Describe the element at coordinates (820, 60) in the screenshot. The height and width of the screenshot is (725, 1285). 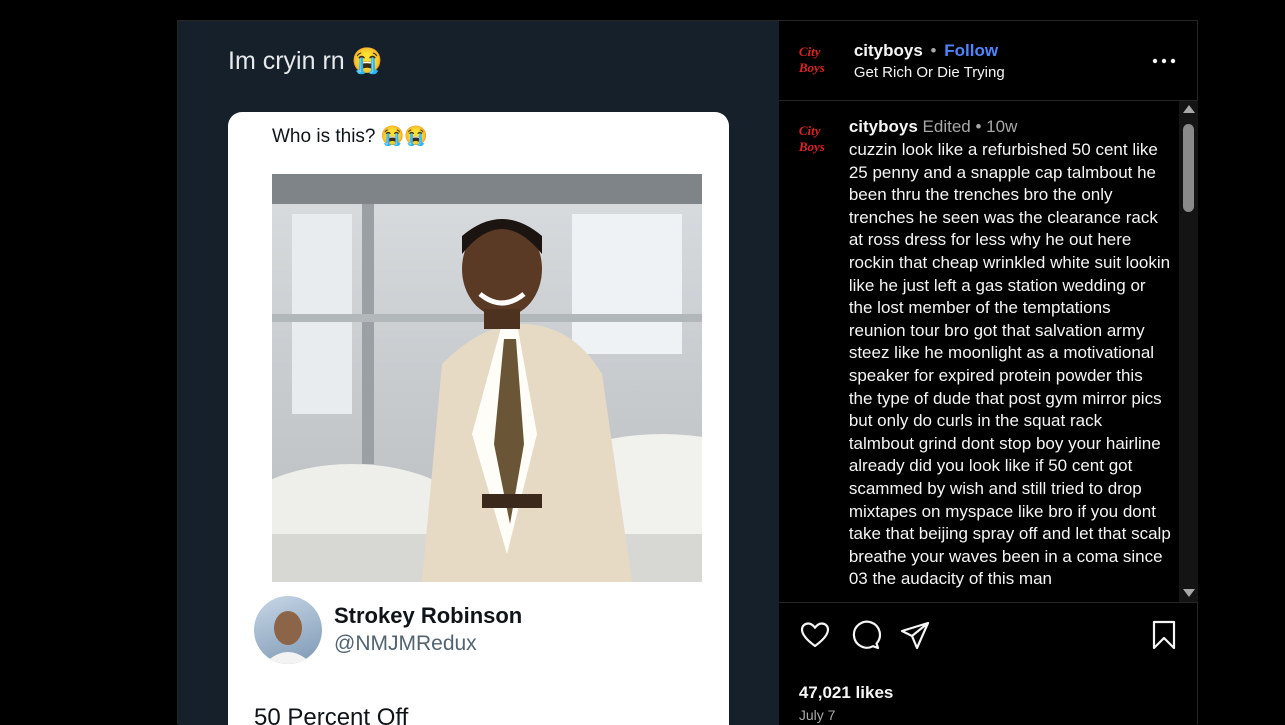
I see `profile-avatar-logo: City Boys` at that location.